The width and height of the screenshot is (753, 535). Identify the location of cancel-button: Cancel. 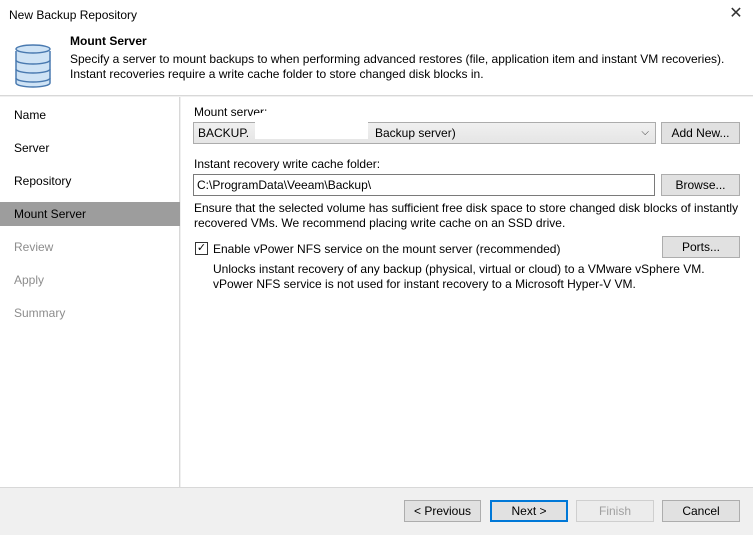
(701, 511).